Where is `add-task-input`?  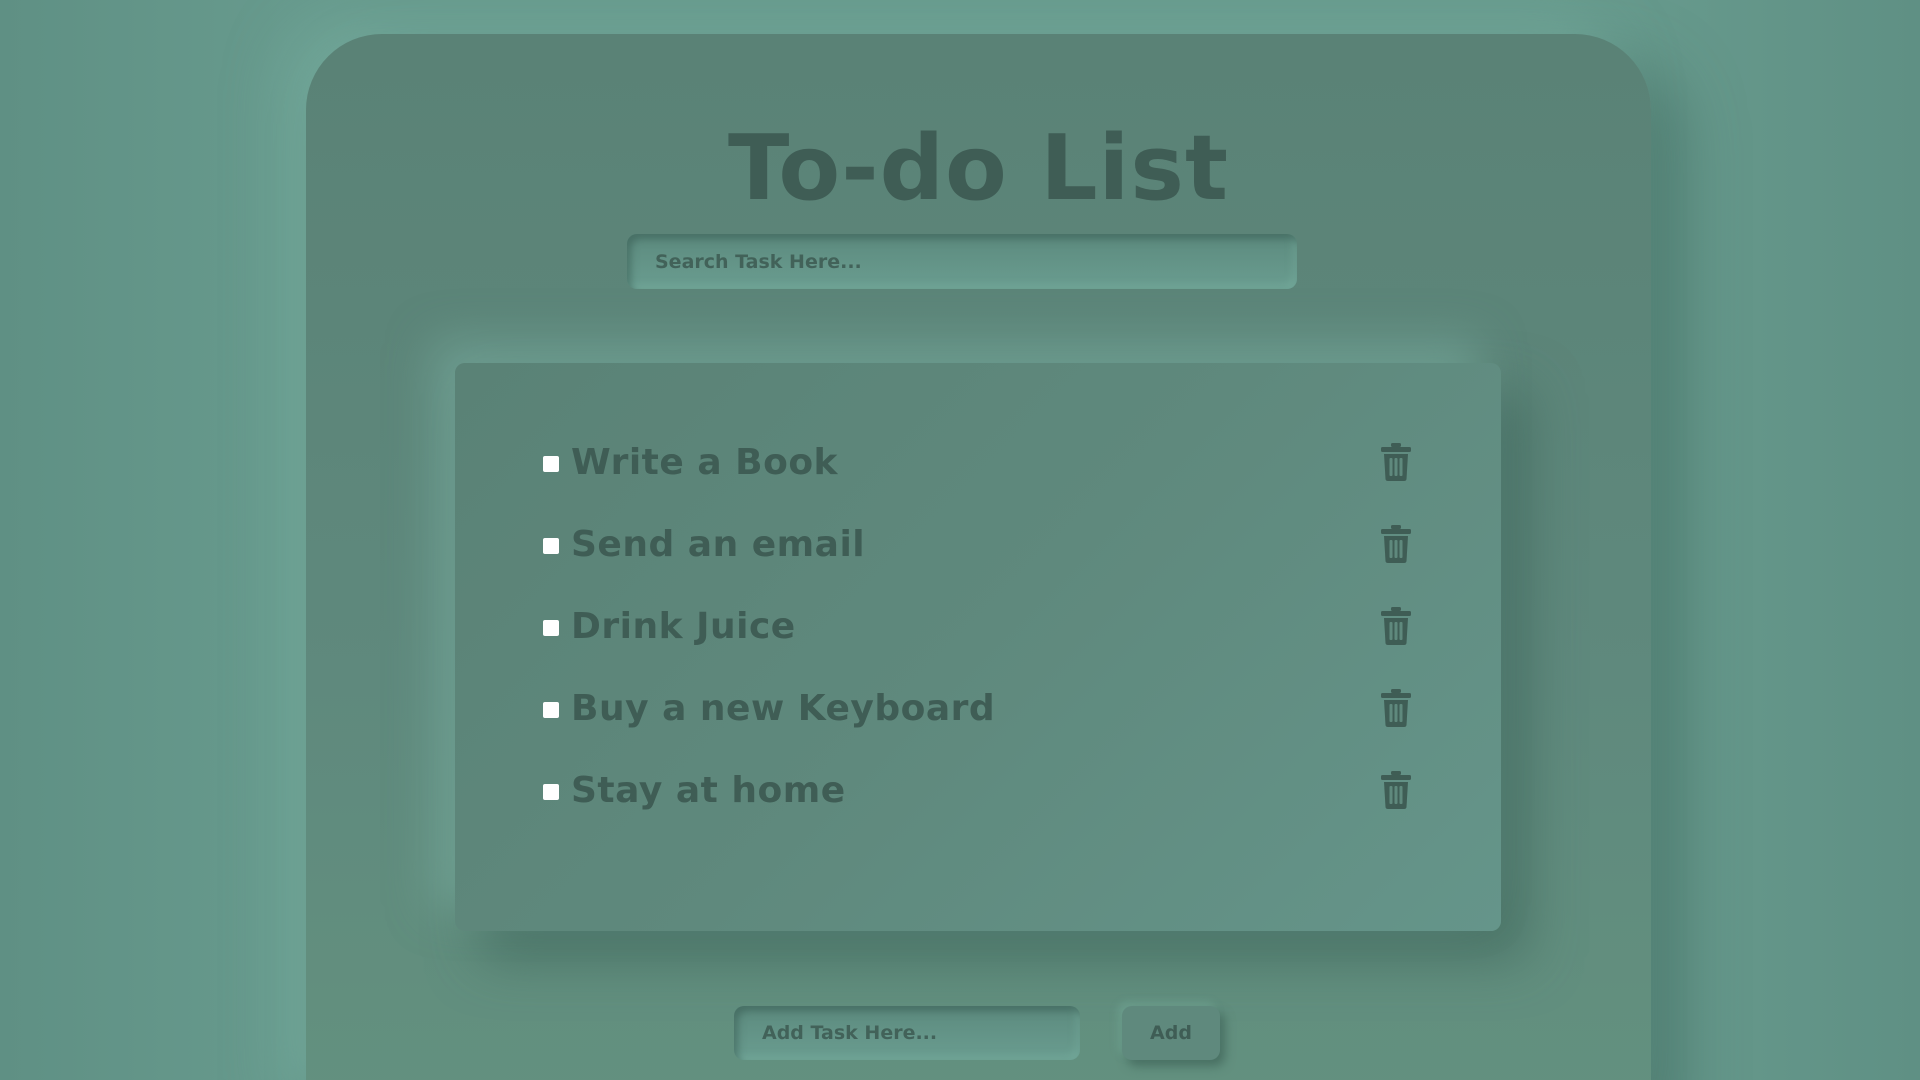
add-task-input is located at coordinates (907, 1033).